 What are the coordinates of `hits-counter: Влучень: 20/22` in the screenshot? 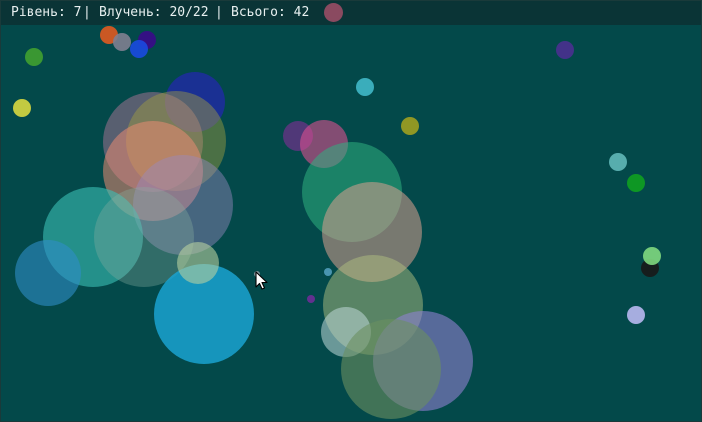 It's located at (154, 12).